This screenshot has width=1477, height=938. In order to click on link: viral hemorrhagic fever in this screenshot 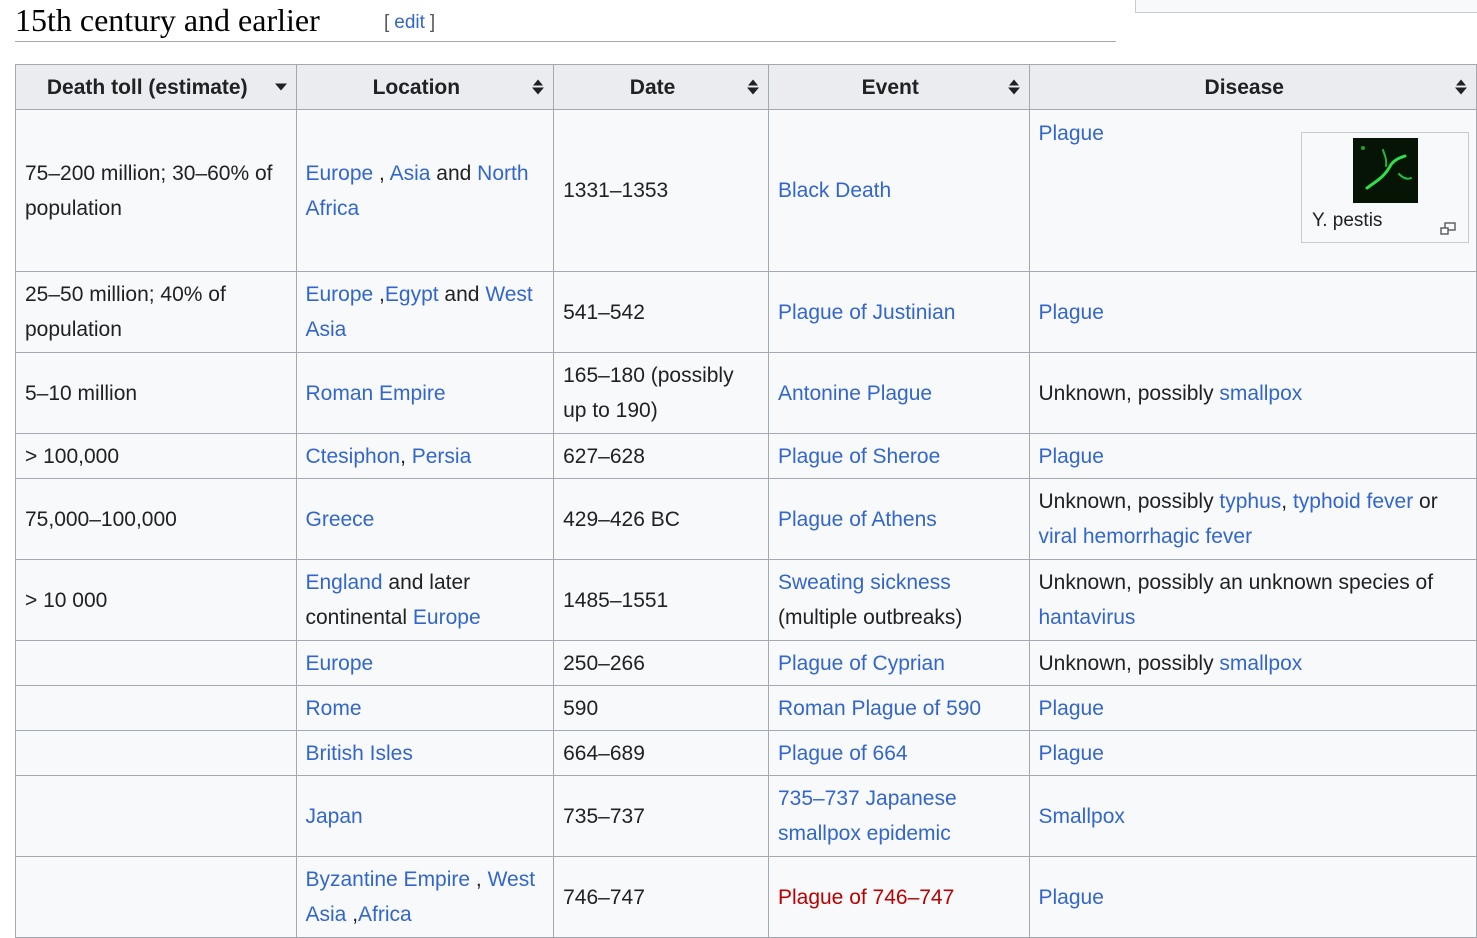, I will do `click(1146, 536)`.